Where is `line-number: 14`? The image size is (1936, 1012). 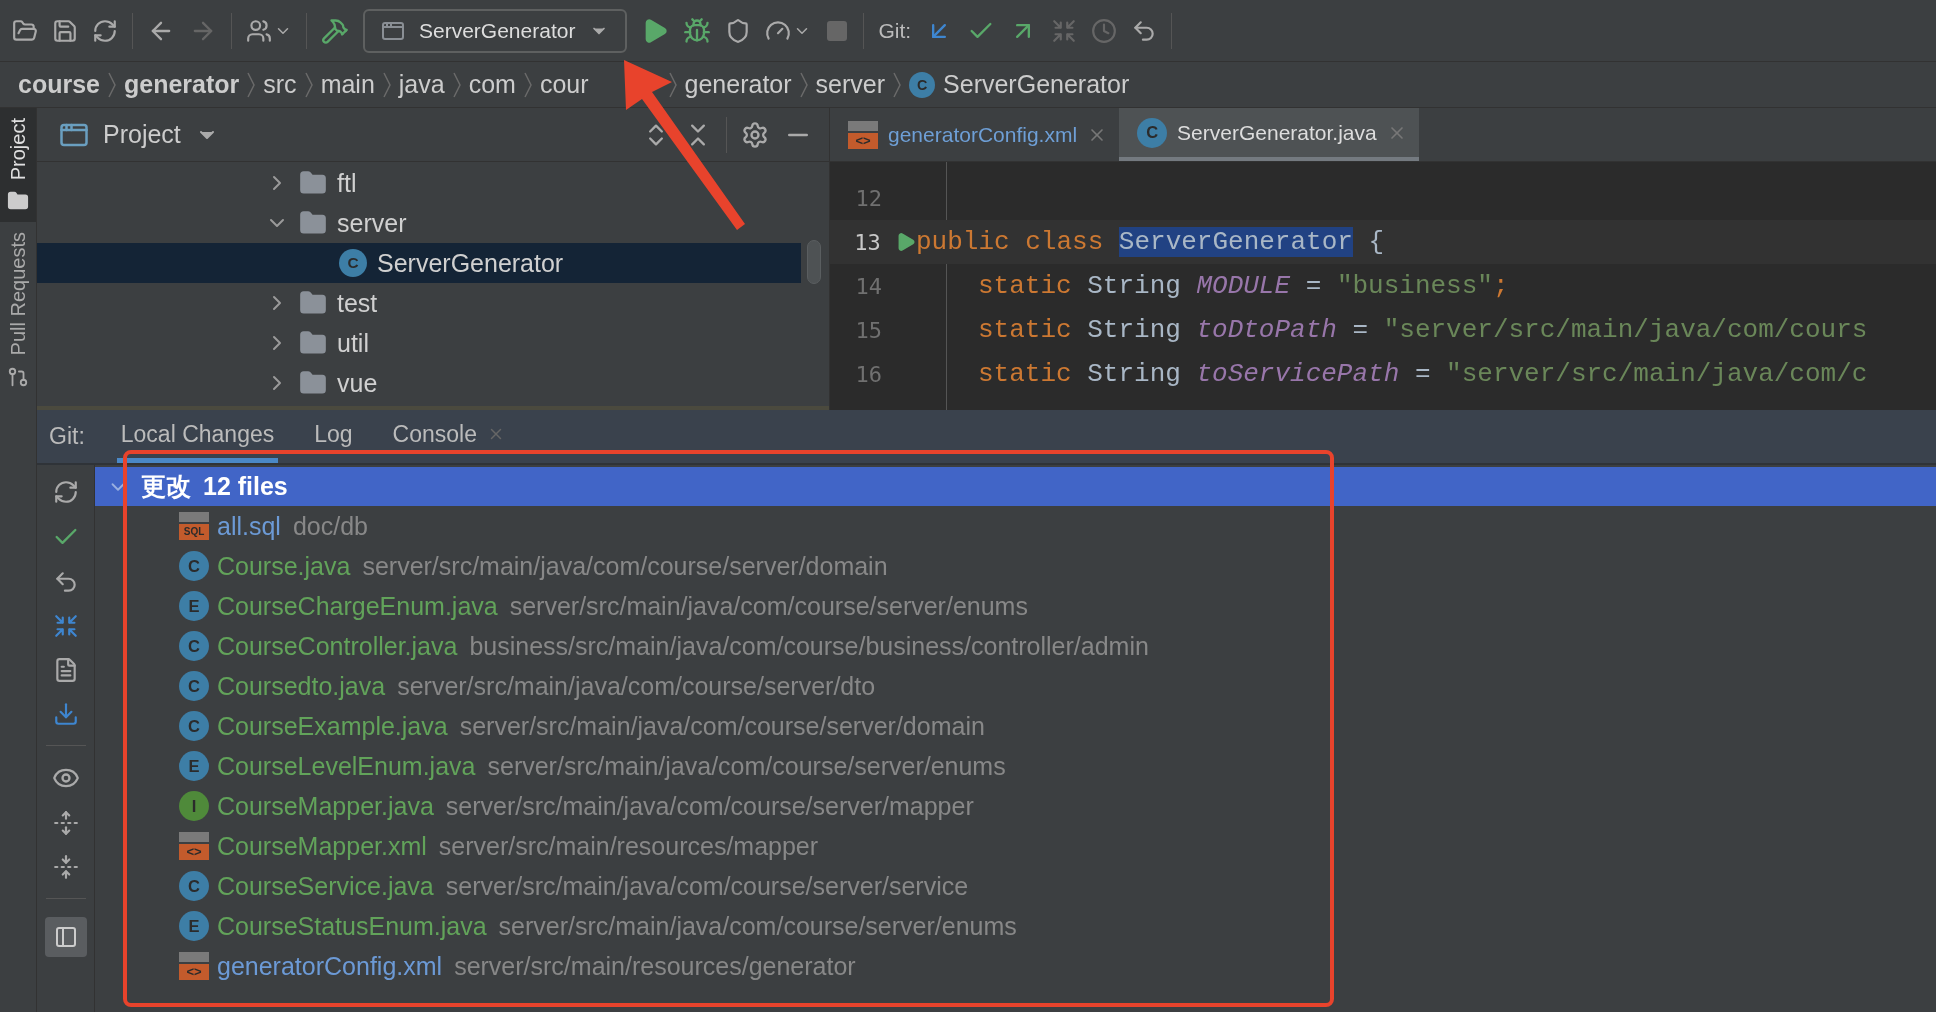
line-number: 14 is located at coordinates (868, 286).